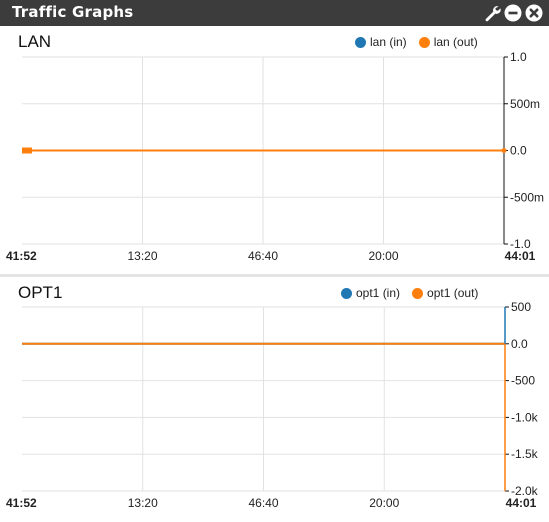  Describe the element at coordinates (492, 13) in the screenshot. I see `wrench-icon` at that location.